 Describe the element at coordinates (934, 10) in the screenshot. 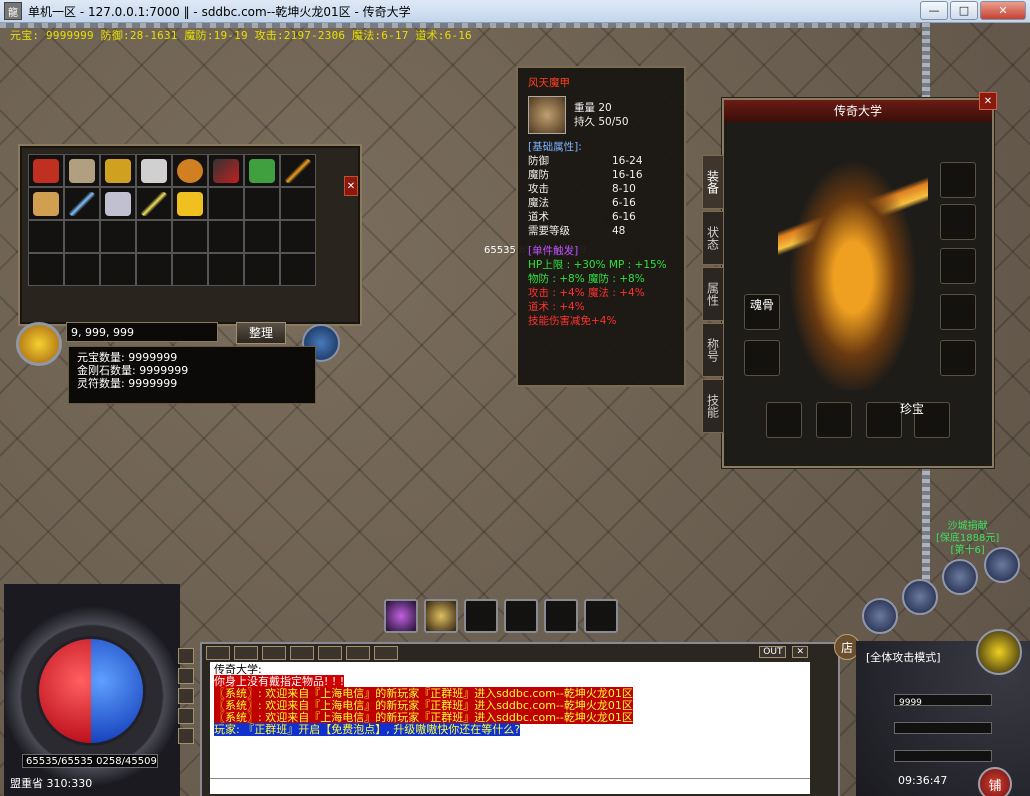

I see `minimize-button: —` at that location.